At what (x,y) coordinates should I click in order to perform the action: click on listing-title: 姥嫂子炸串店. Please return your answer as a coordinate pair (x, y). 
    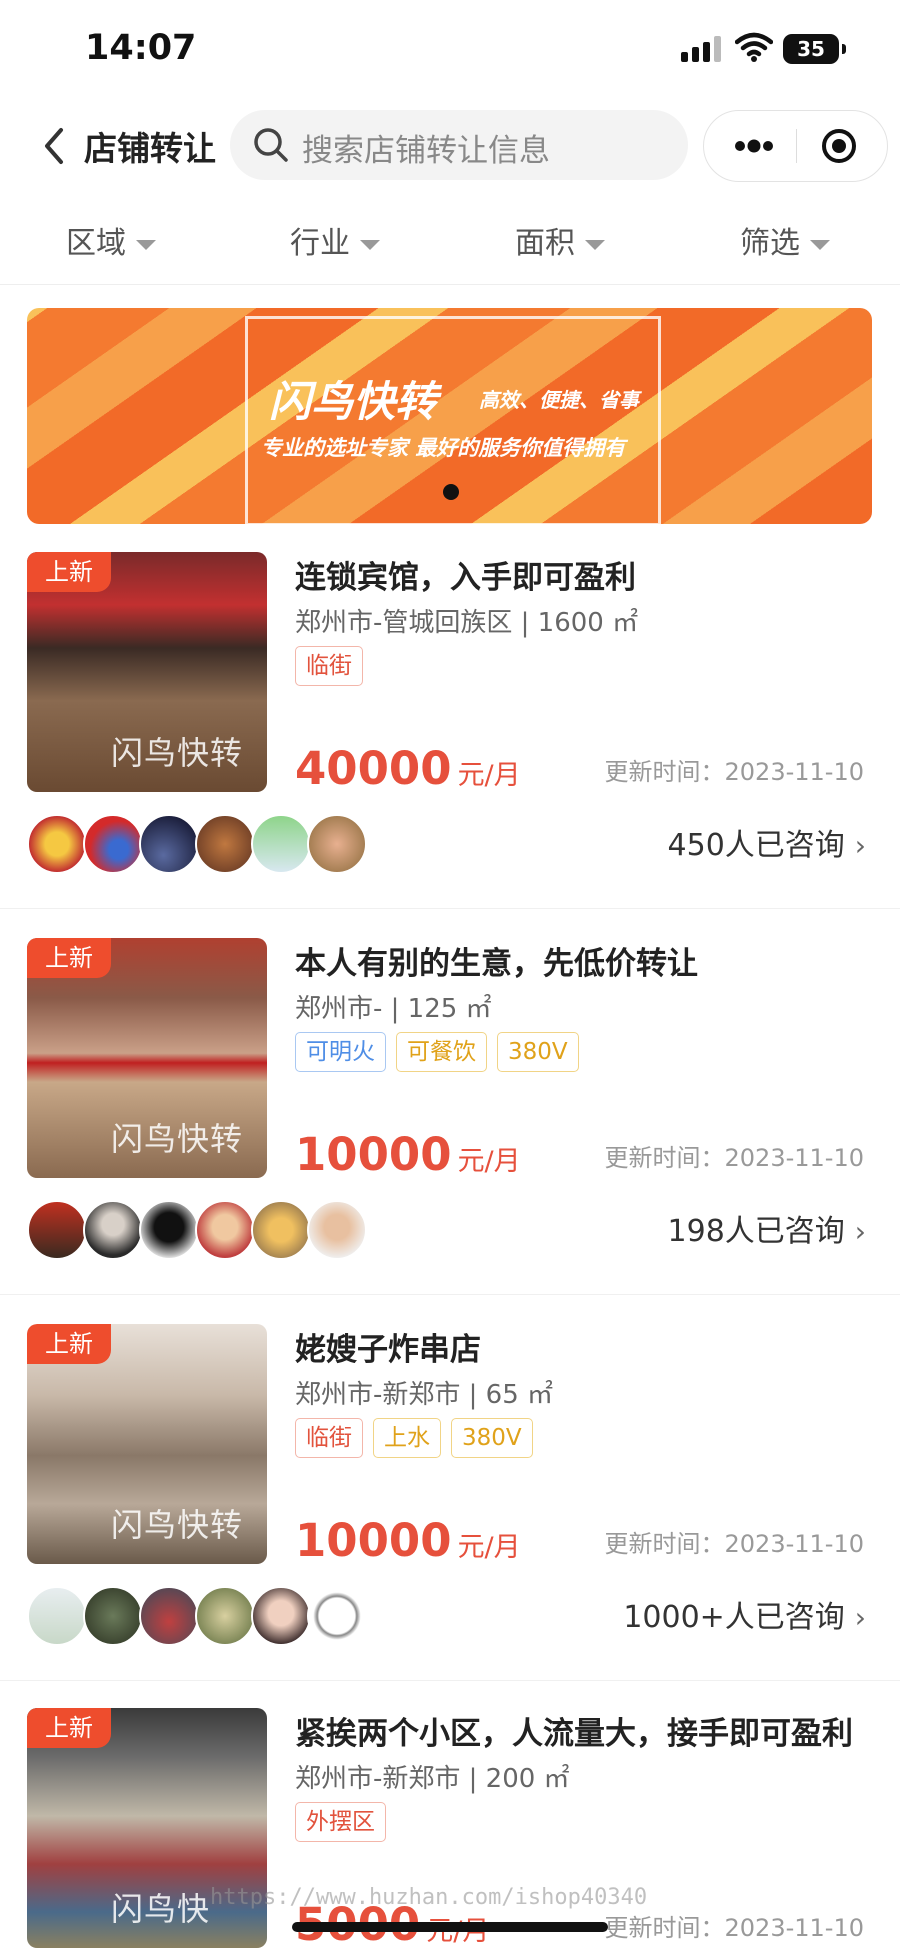
    Looking at the image, I should click on (388, 1350).